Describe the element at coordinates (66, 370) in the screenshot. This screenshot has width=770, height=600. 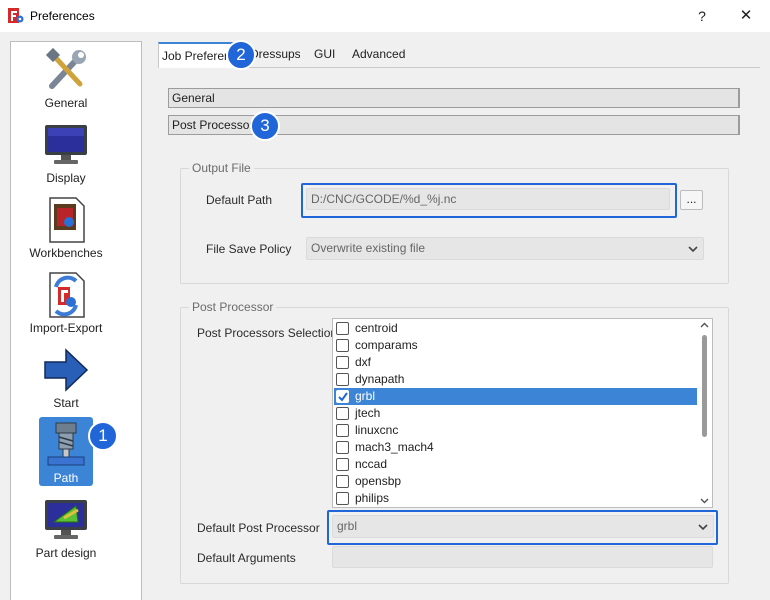
I see `arrow-right-icon` at that location.